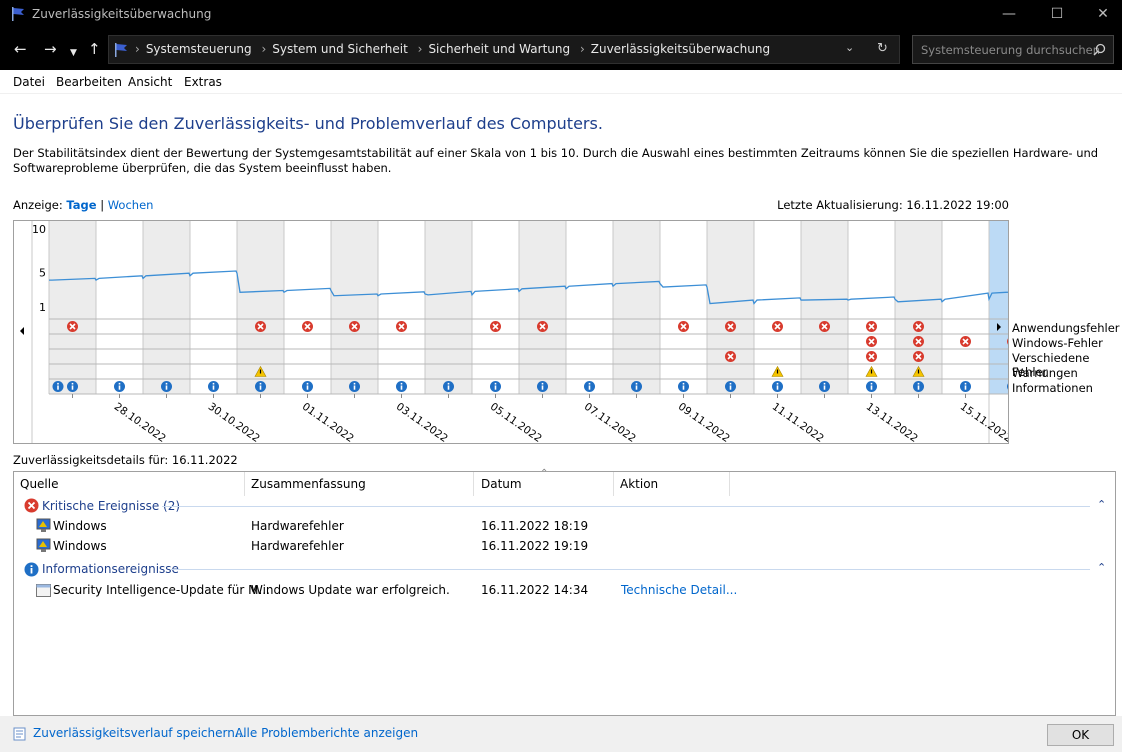  Describe the element at coordinates (1009, 14) in the screenshot. I see `minimize-button: —` at that location.